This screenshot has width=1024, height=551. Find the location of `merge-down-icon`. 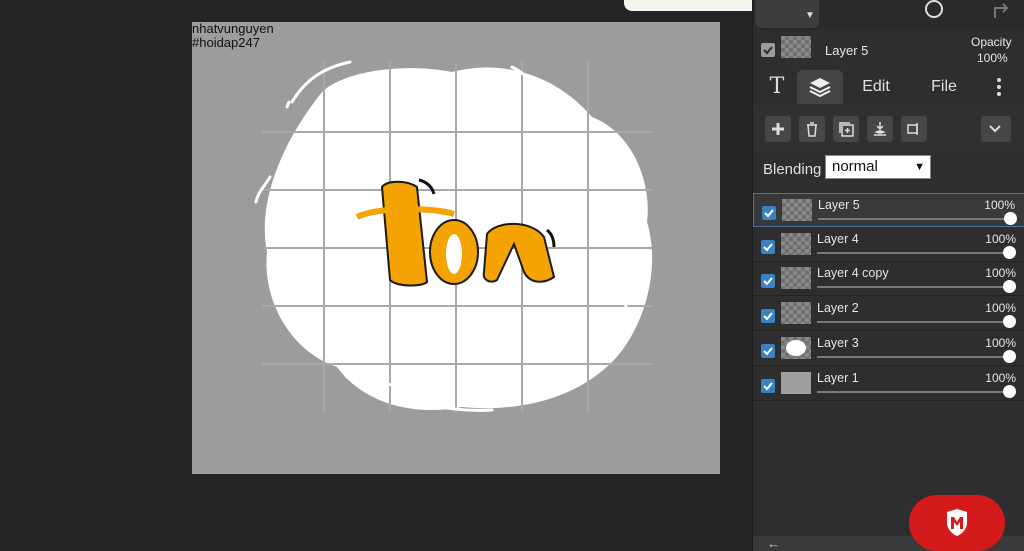

merge-down-icon is located at coordinates (880, 129).